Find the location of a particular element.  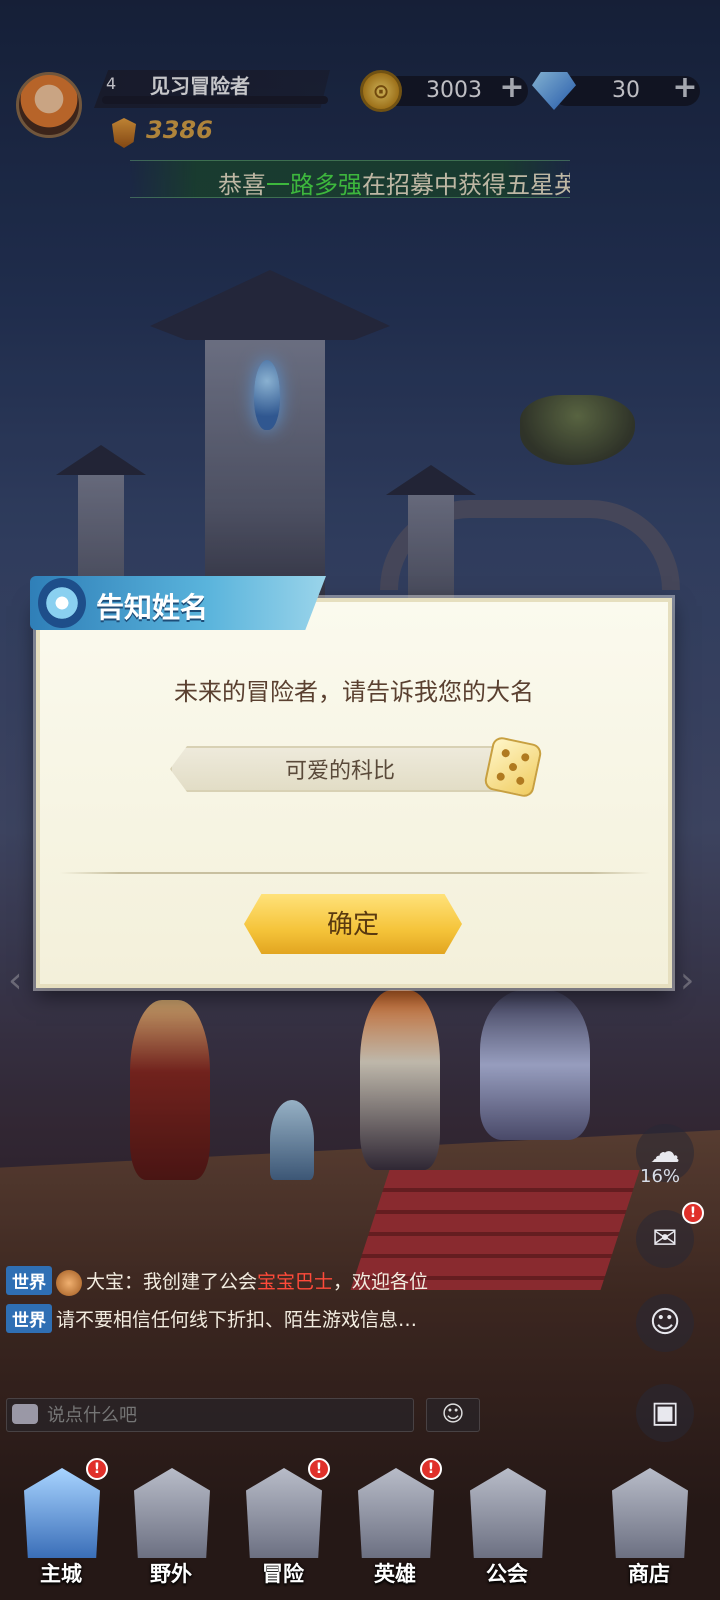

nav-label: 主城 is located at coordinates (61, 1574).